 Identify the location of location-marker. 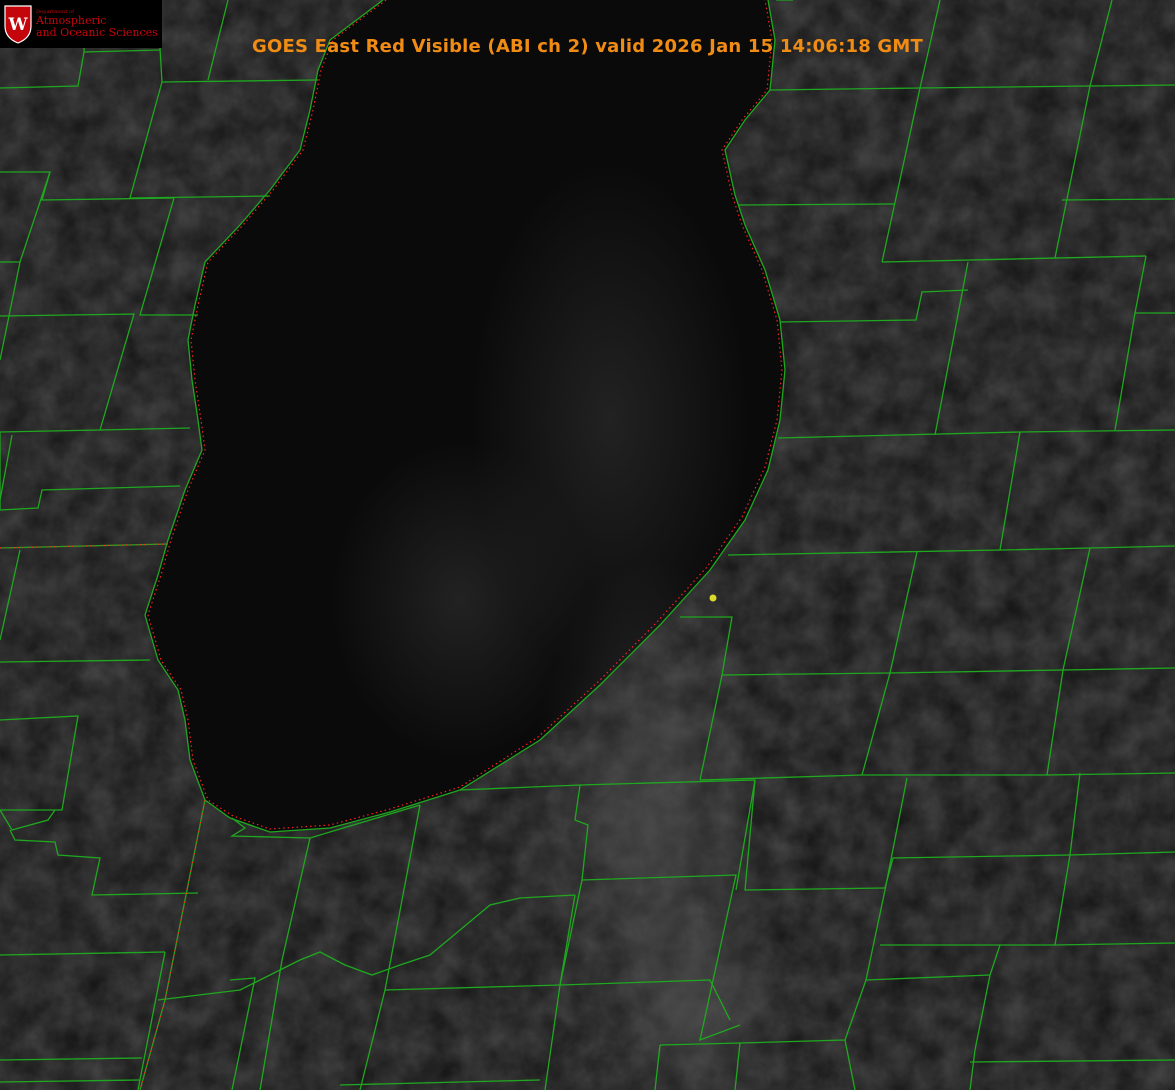
(713, 598).